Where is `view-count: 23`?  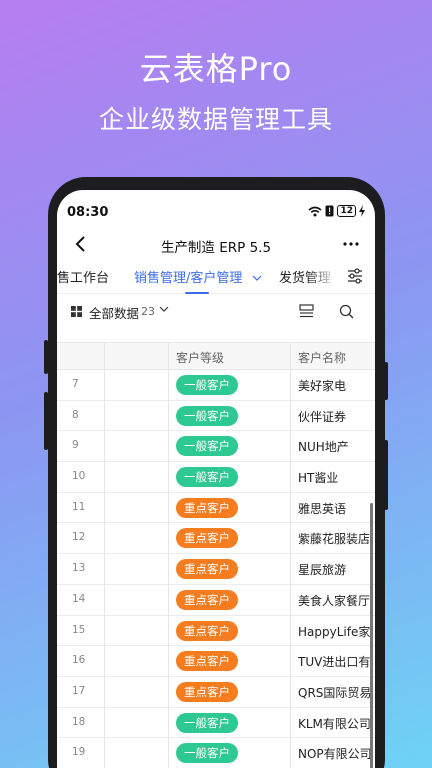
view-count: 23 is located at coordinates (148, 311).